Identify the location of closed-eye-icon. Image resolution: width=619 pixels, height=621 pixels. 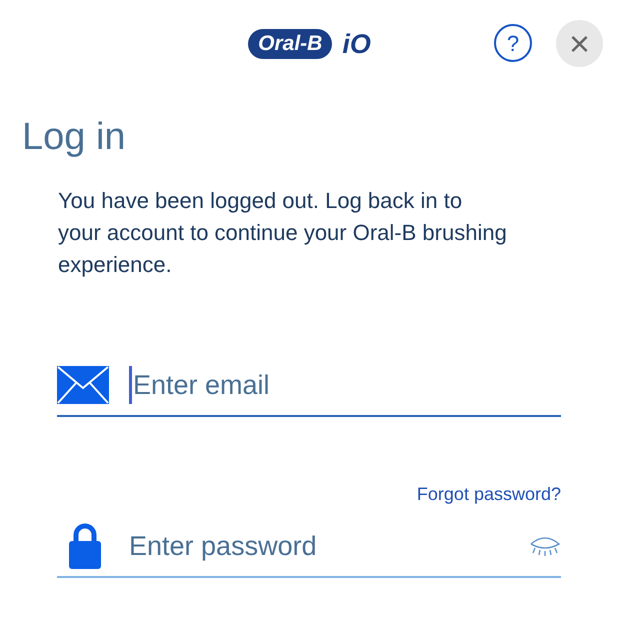
(545, 546).